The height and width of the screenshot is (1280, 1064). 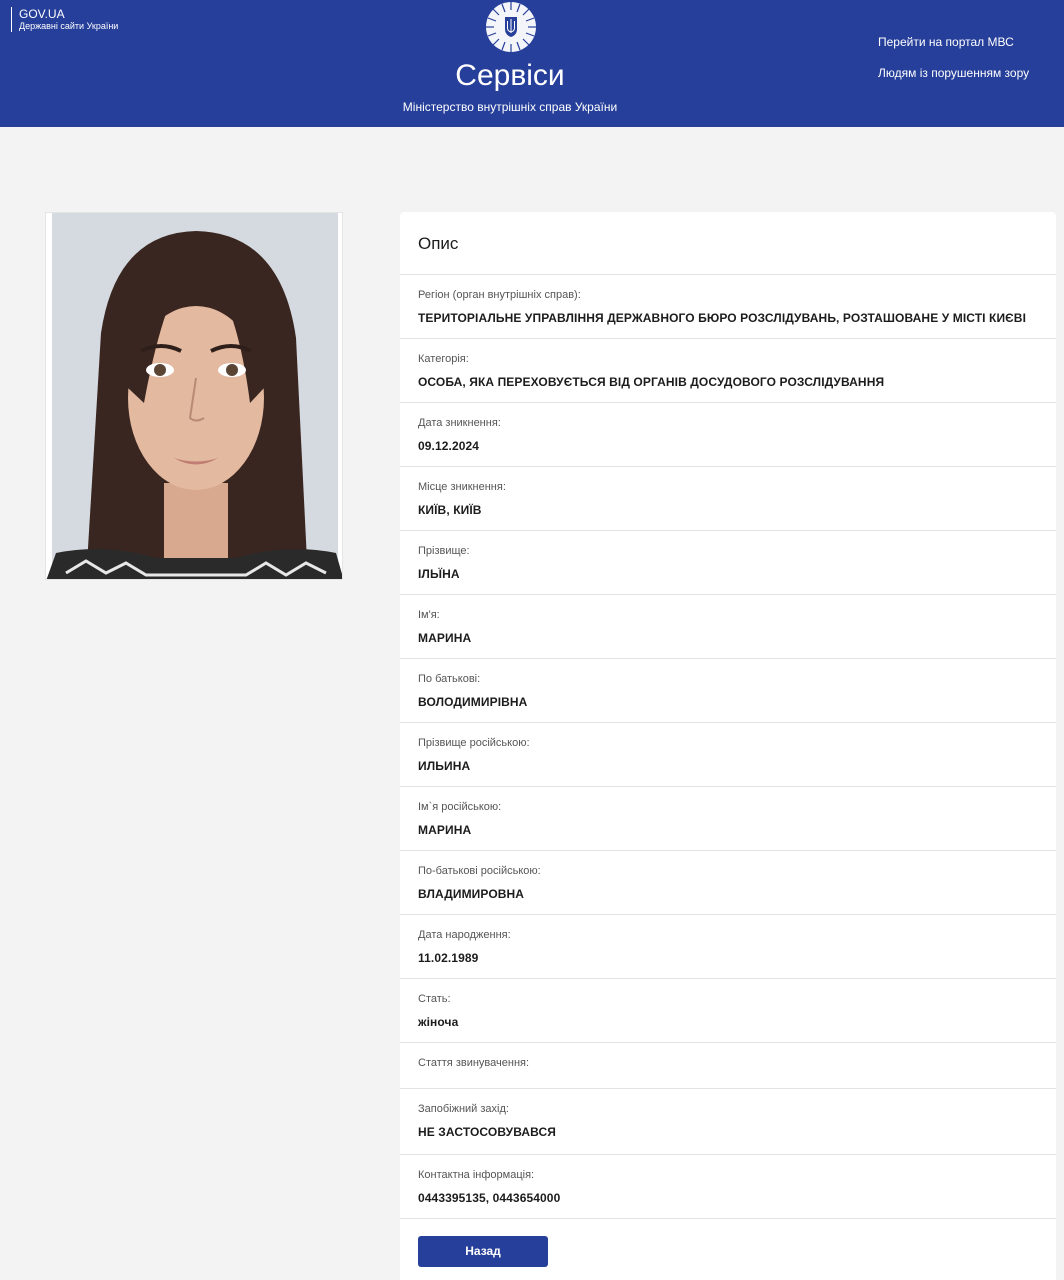 What do you see at coordinates (448, 958) in the screenshot?
I see `field-value: 11.02.1989` at bounding box center [448, 958].